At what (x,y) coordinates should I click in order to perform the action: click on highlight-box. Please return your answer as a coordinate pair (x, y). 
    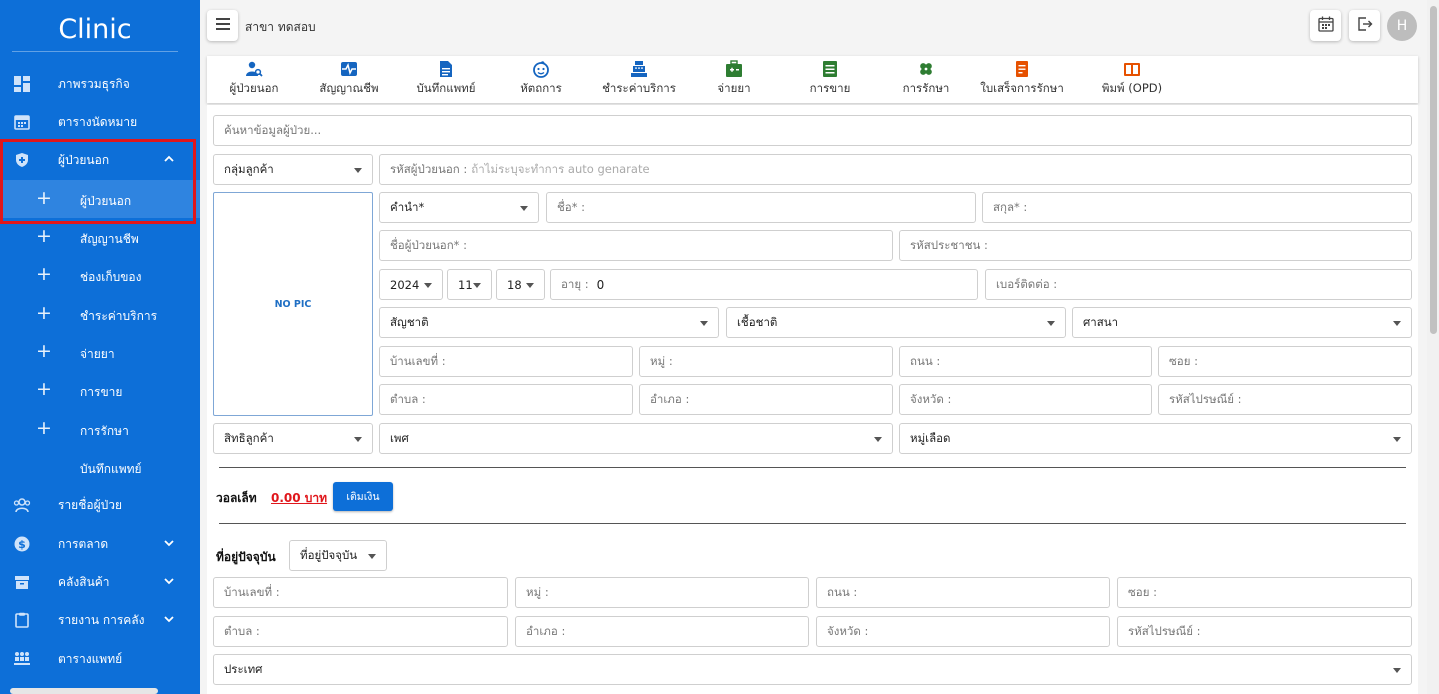
    Looking at the image, I should click on (98, 181).